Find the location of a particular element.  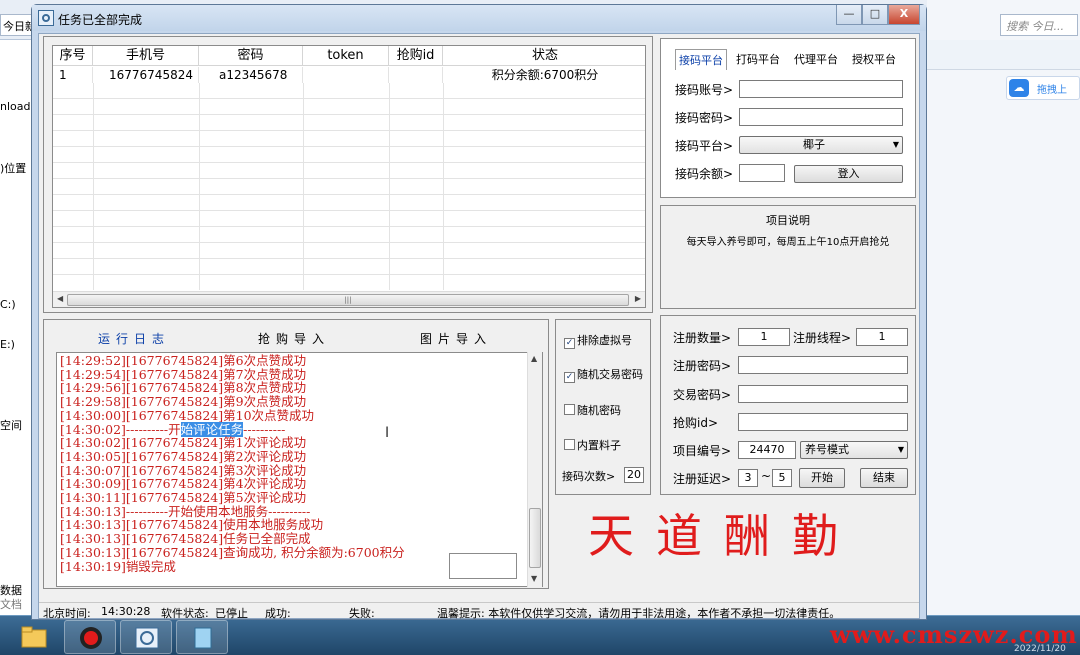

platform-select-value: 椰子 is located at coordinates (814, 144).